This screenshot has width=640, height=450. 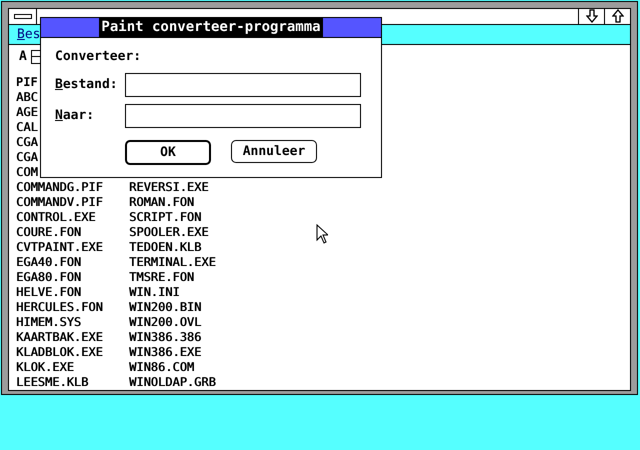 What do you see at coordinates (59, 187) in the screenshot?
I see `file-name: COMMANDG.PIF` at bounding box center [59, 187].